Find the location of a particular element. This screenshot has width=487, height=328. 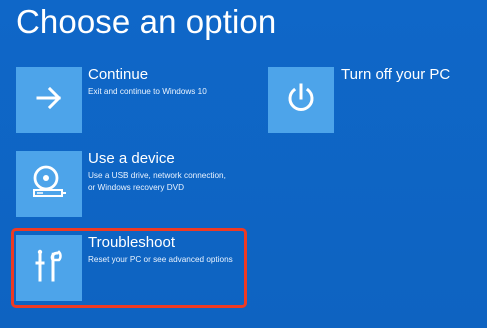

turn-off-tile is located at coordinates (301, 100).